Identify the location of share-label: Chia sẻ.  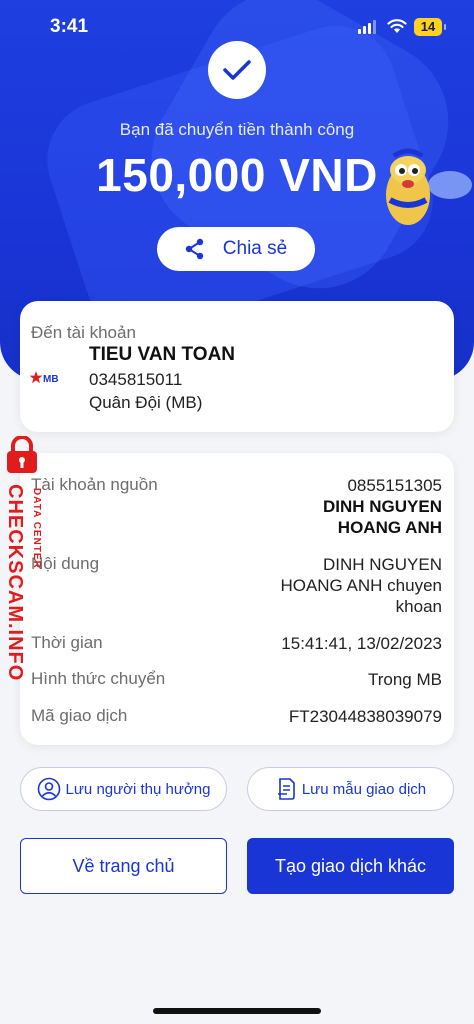
(255, 248).